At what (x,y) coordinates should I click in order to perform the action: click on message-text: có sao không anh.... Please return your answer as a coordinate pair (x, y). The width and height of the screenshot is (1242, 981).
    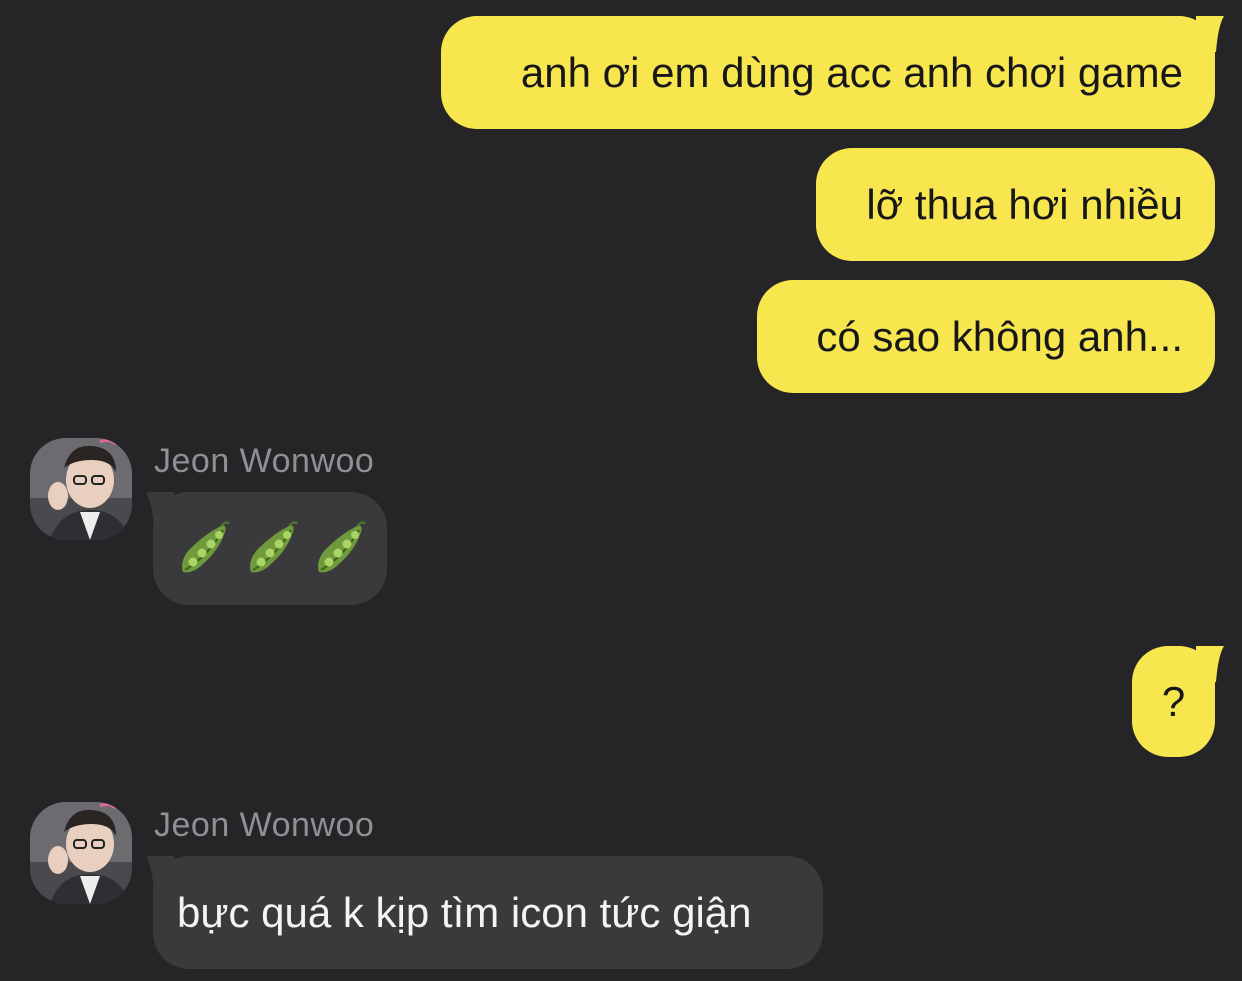
    Looking at the image, I should click on (999, 336).